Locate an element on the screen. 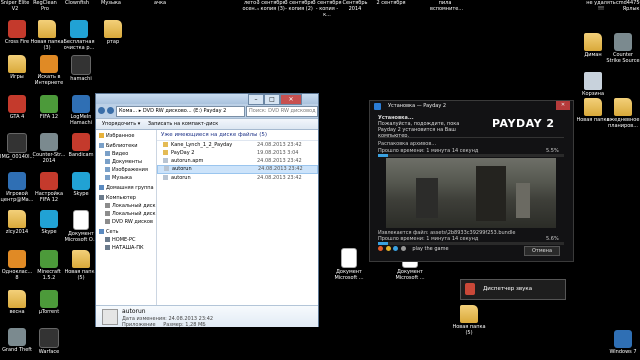 This screenshot has height=360, width=640. desktop-icon-label: Bandicam is located at coordinates (81, 155).